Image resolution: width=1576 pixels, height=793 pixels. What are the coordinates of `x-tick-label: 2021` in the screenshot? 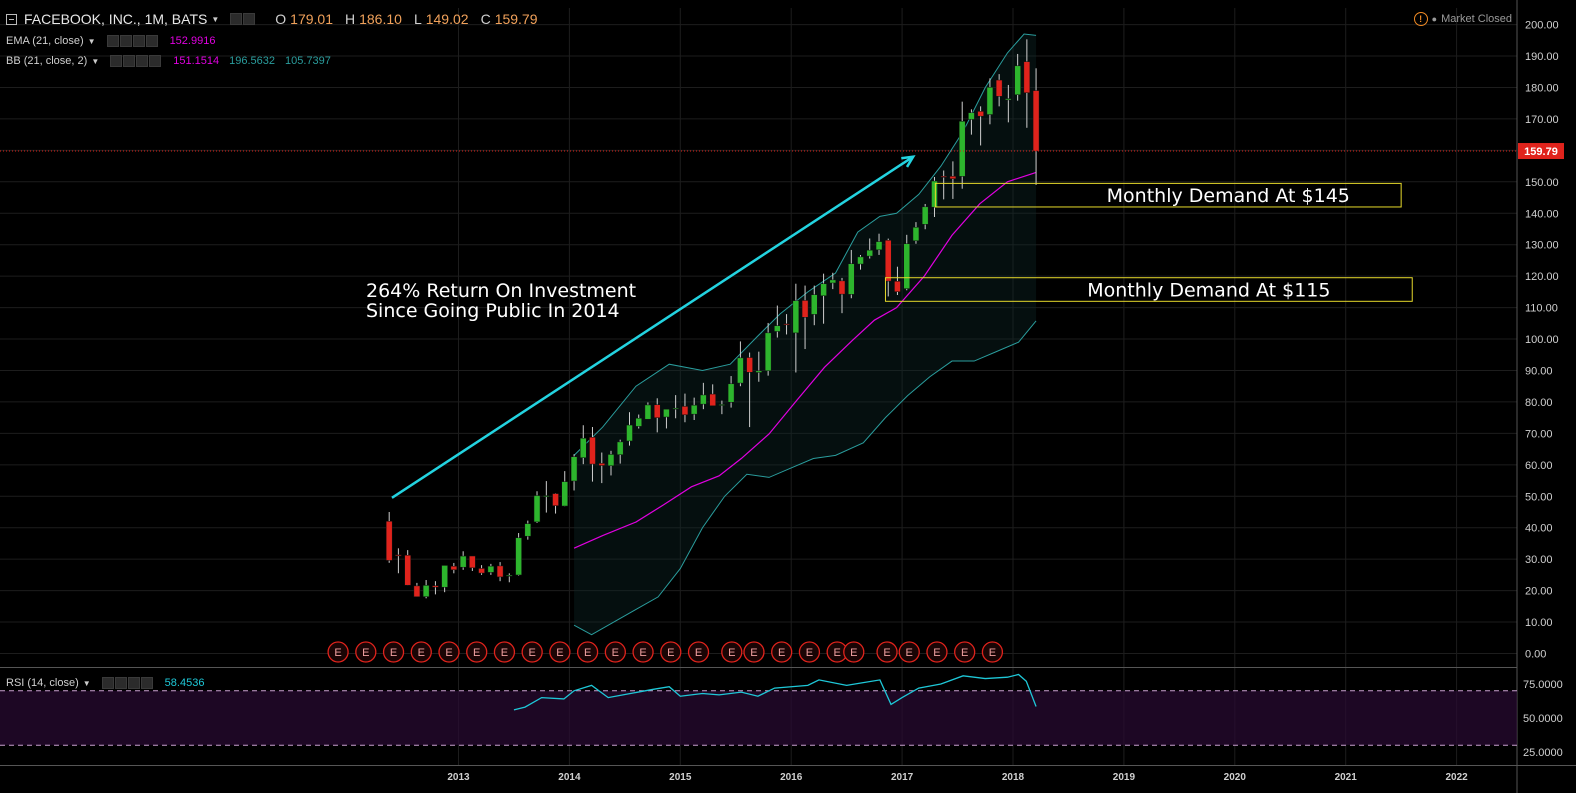 It's located at (1346, 777).